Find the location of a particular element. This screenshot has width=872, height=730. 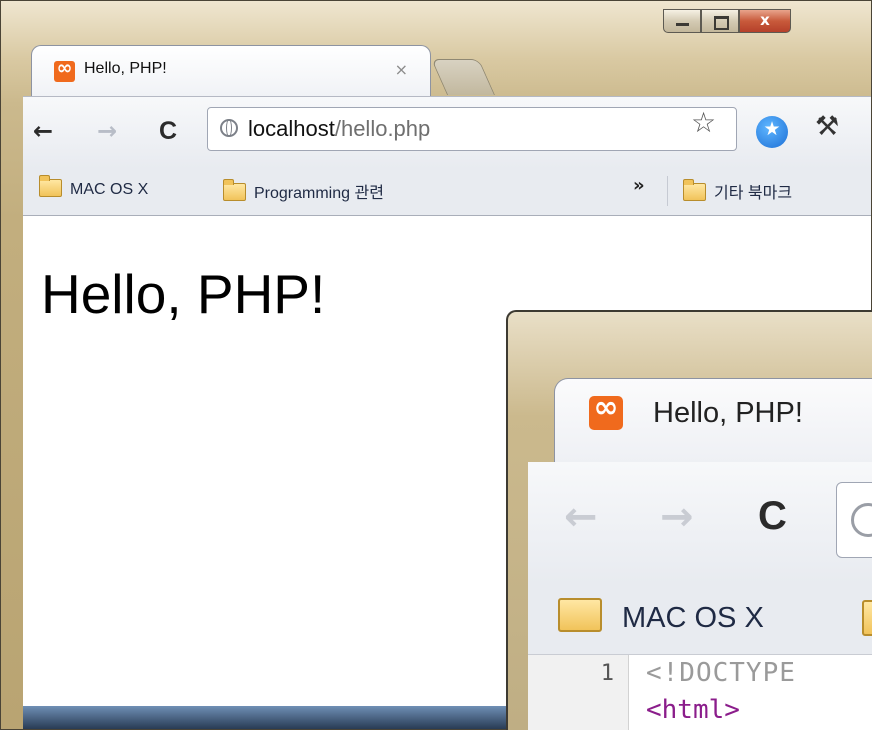

bookmark-folder-programming: Programming 관련 is located at coordinates (303, 191).